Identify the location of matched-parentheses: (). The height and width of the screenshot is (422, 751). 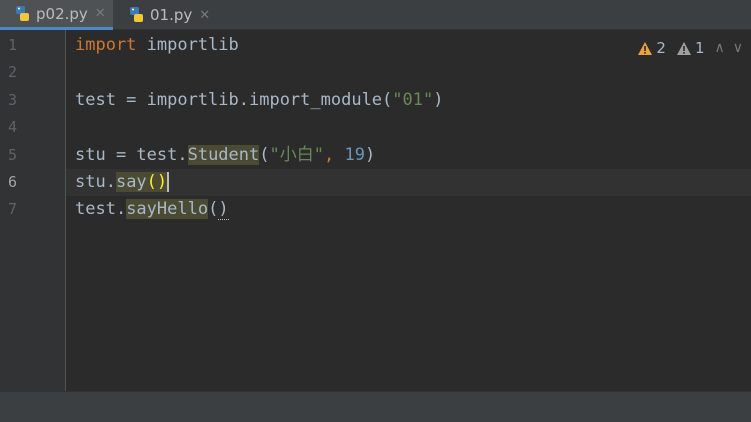
(157, 182).